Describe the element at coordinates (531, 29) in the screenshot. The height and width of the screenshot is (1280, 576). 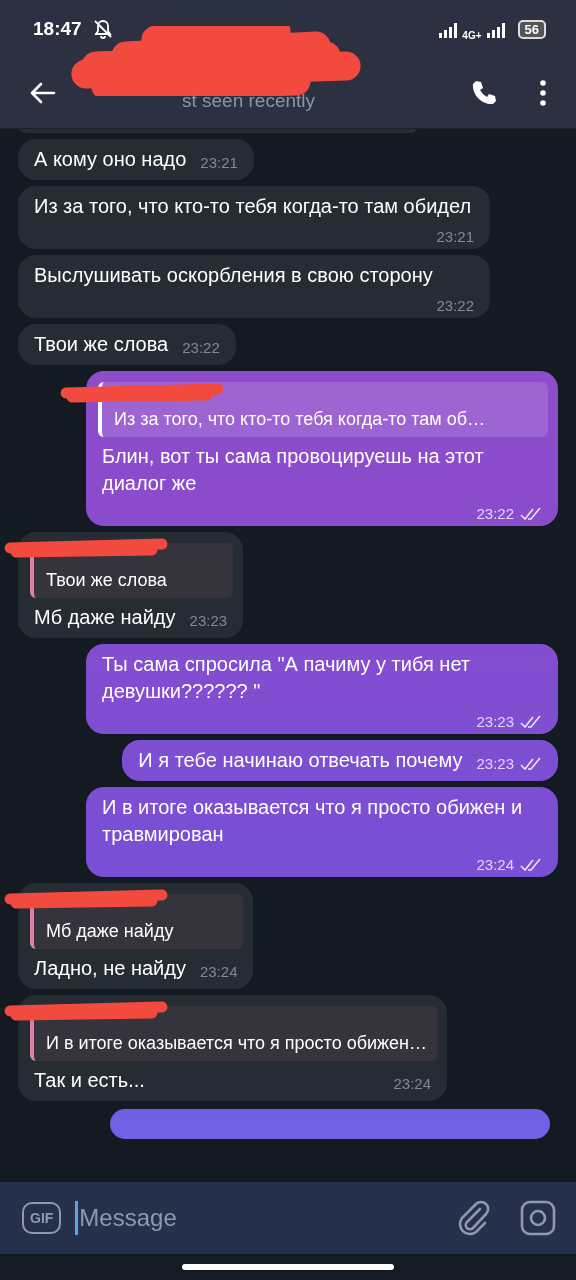
I see `battery-indicator: 56` at that location.